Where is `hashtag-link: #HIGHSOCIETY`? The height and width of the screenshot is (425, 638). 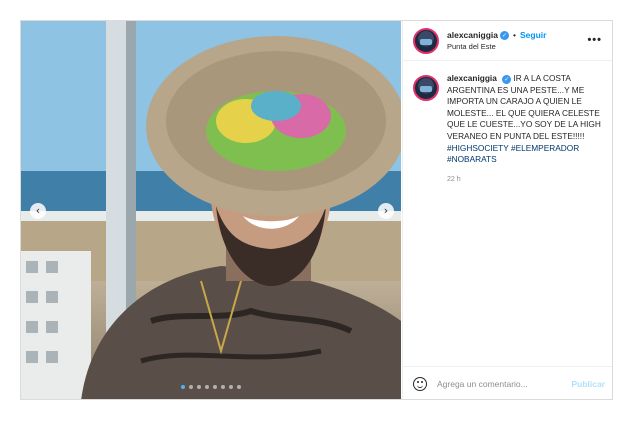
hashtag-link: #HIGHSOCIETY is located at coordinates (478, 148).